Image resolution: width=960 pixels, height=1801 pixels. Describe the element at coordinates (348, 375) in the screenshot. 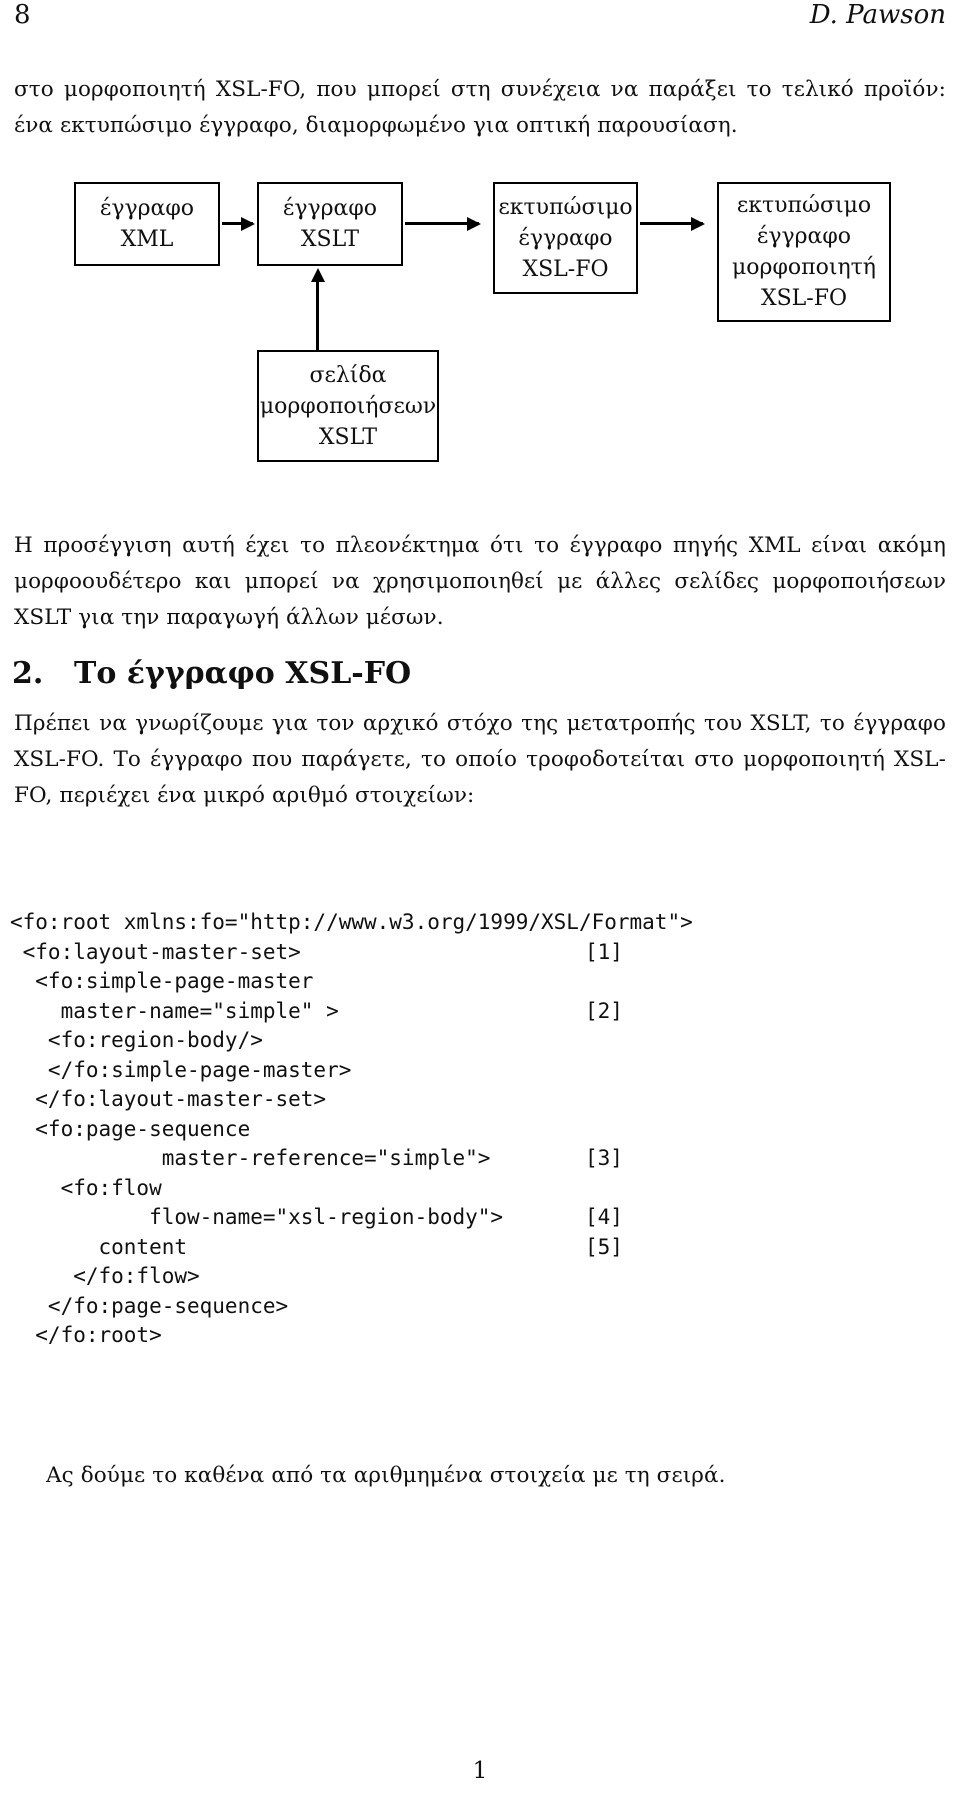

I see `diagram-box-line: σελίδα` at that location.